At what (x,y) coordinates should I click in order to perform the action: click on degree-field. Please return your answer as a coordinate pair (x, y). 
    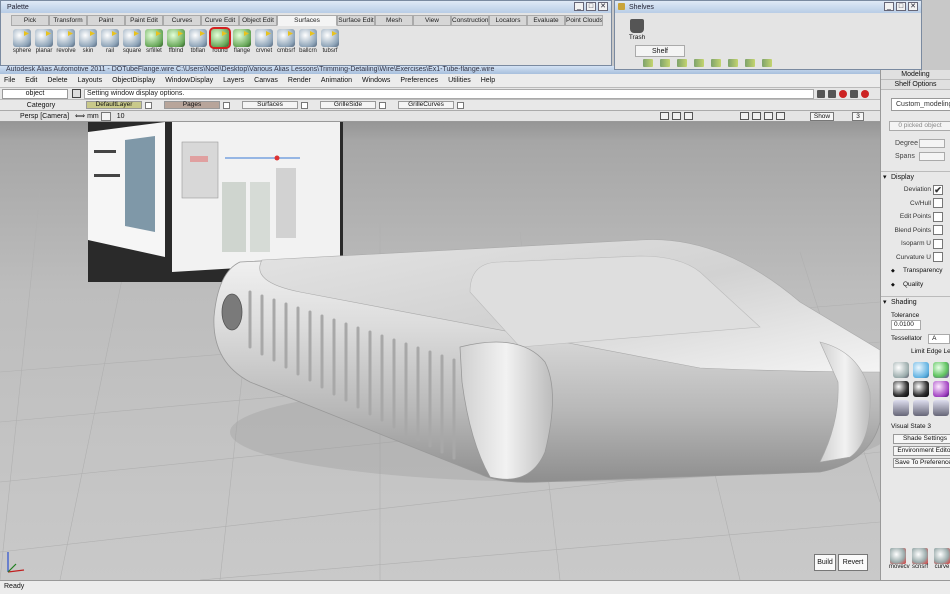
    Looking at the image, I should click on (932, 143).